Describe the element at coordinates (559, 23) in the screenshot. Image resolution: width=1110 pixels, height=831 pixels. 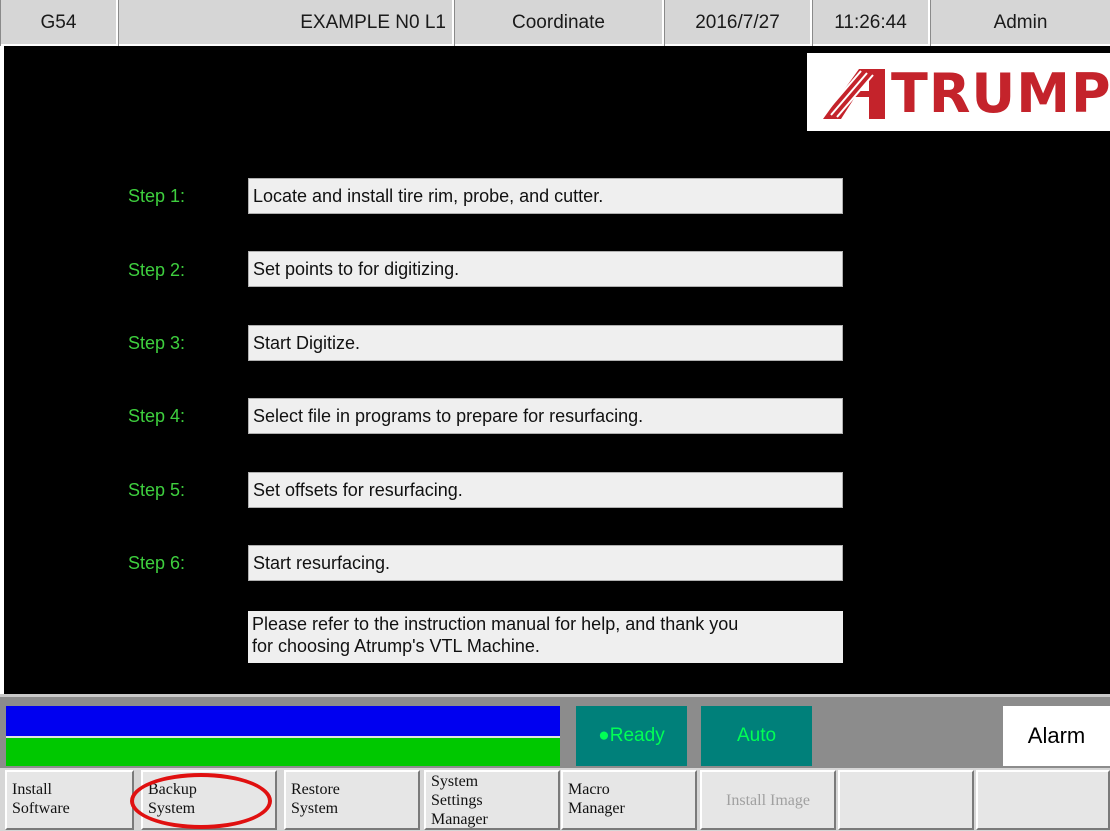
I see `mode-label: Coordinate` at that location.